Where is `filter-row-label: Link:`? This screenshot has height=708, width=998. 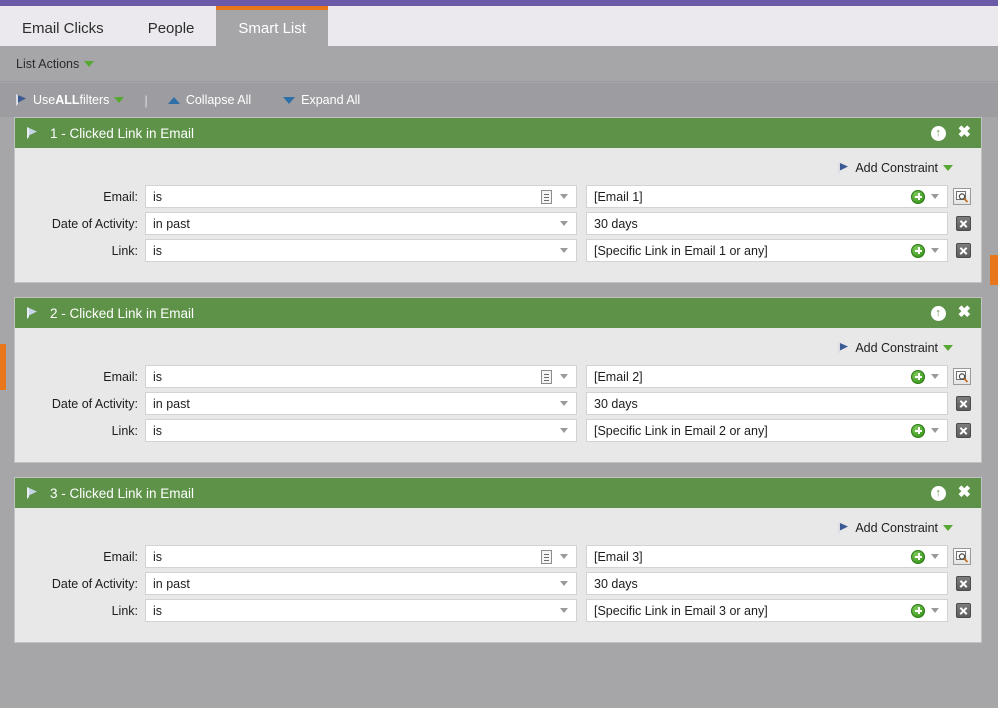 filter-row-label: Link: is located at coordinates (124, 250).